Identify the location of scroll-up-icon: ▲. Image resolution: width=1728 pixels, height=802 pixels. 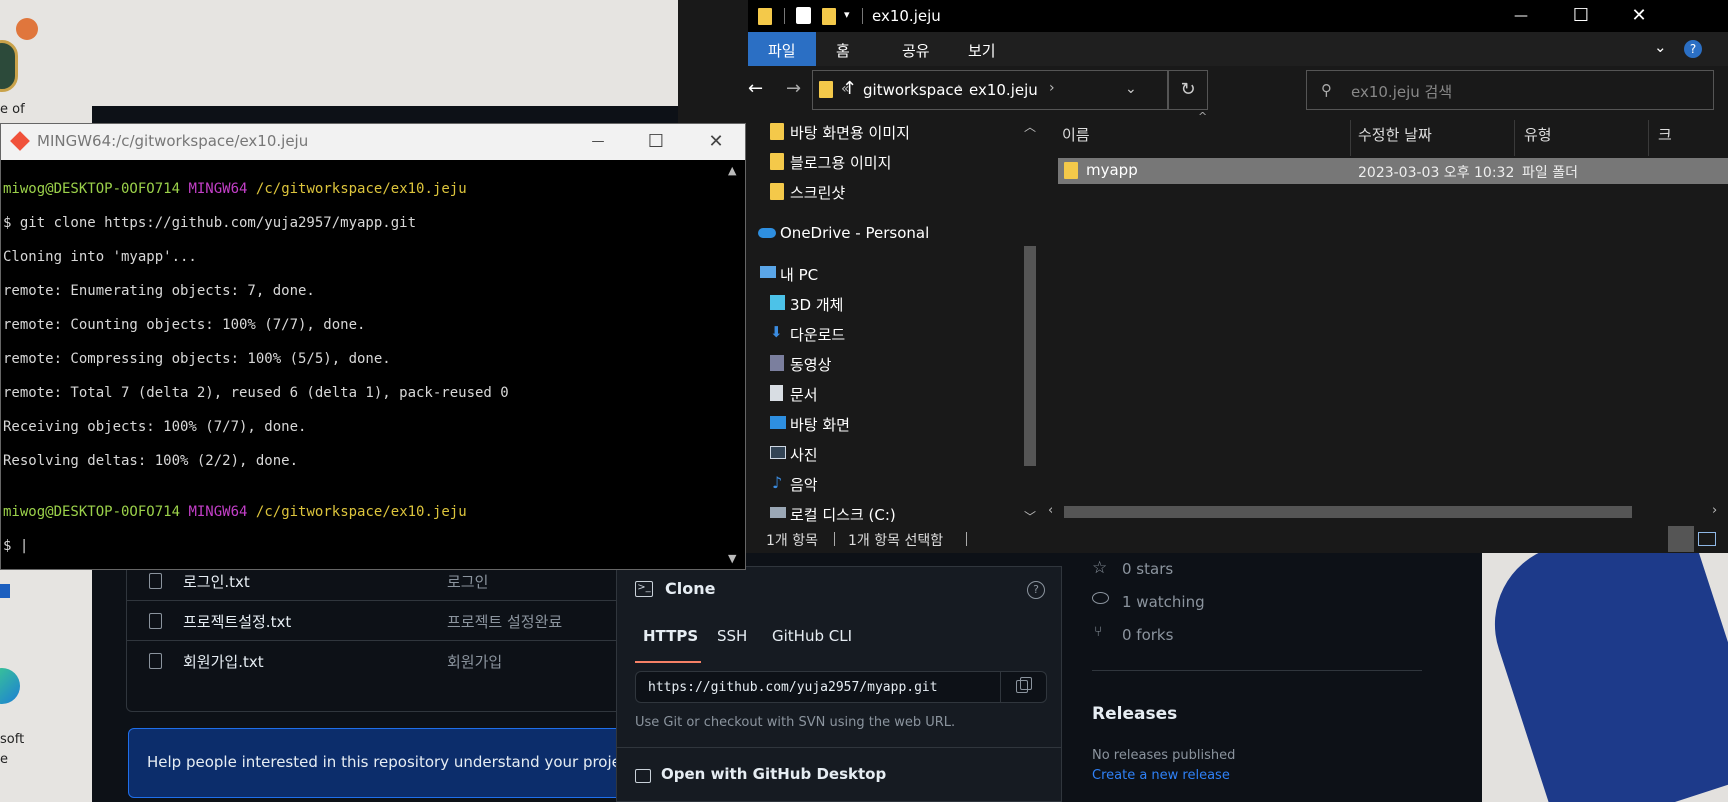
(732, 170).